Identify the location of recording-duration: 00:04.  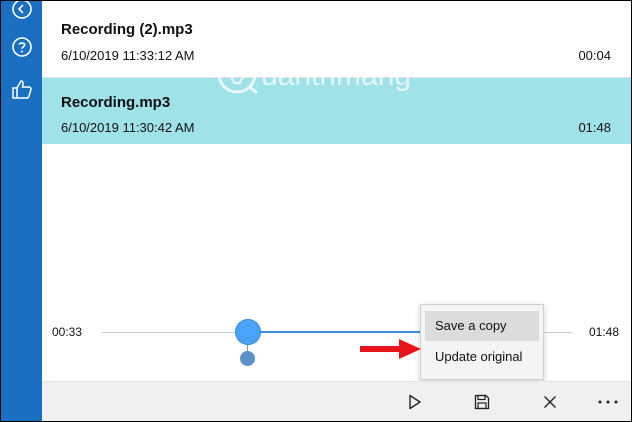
(594, 55).